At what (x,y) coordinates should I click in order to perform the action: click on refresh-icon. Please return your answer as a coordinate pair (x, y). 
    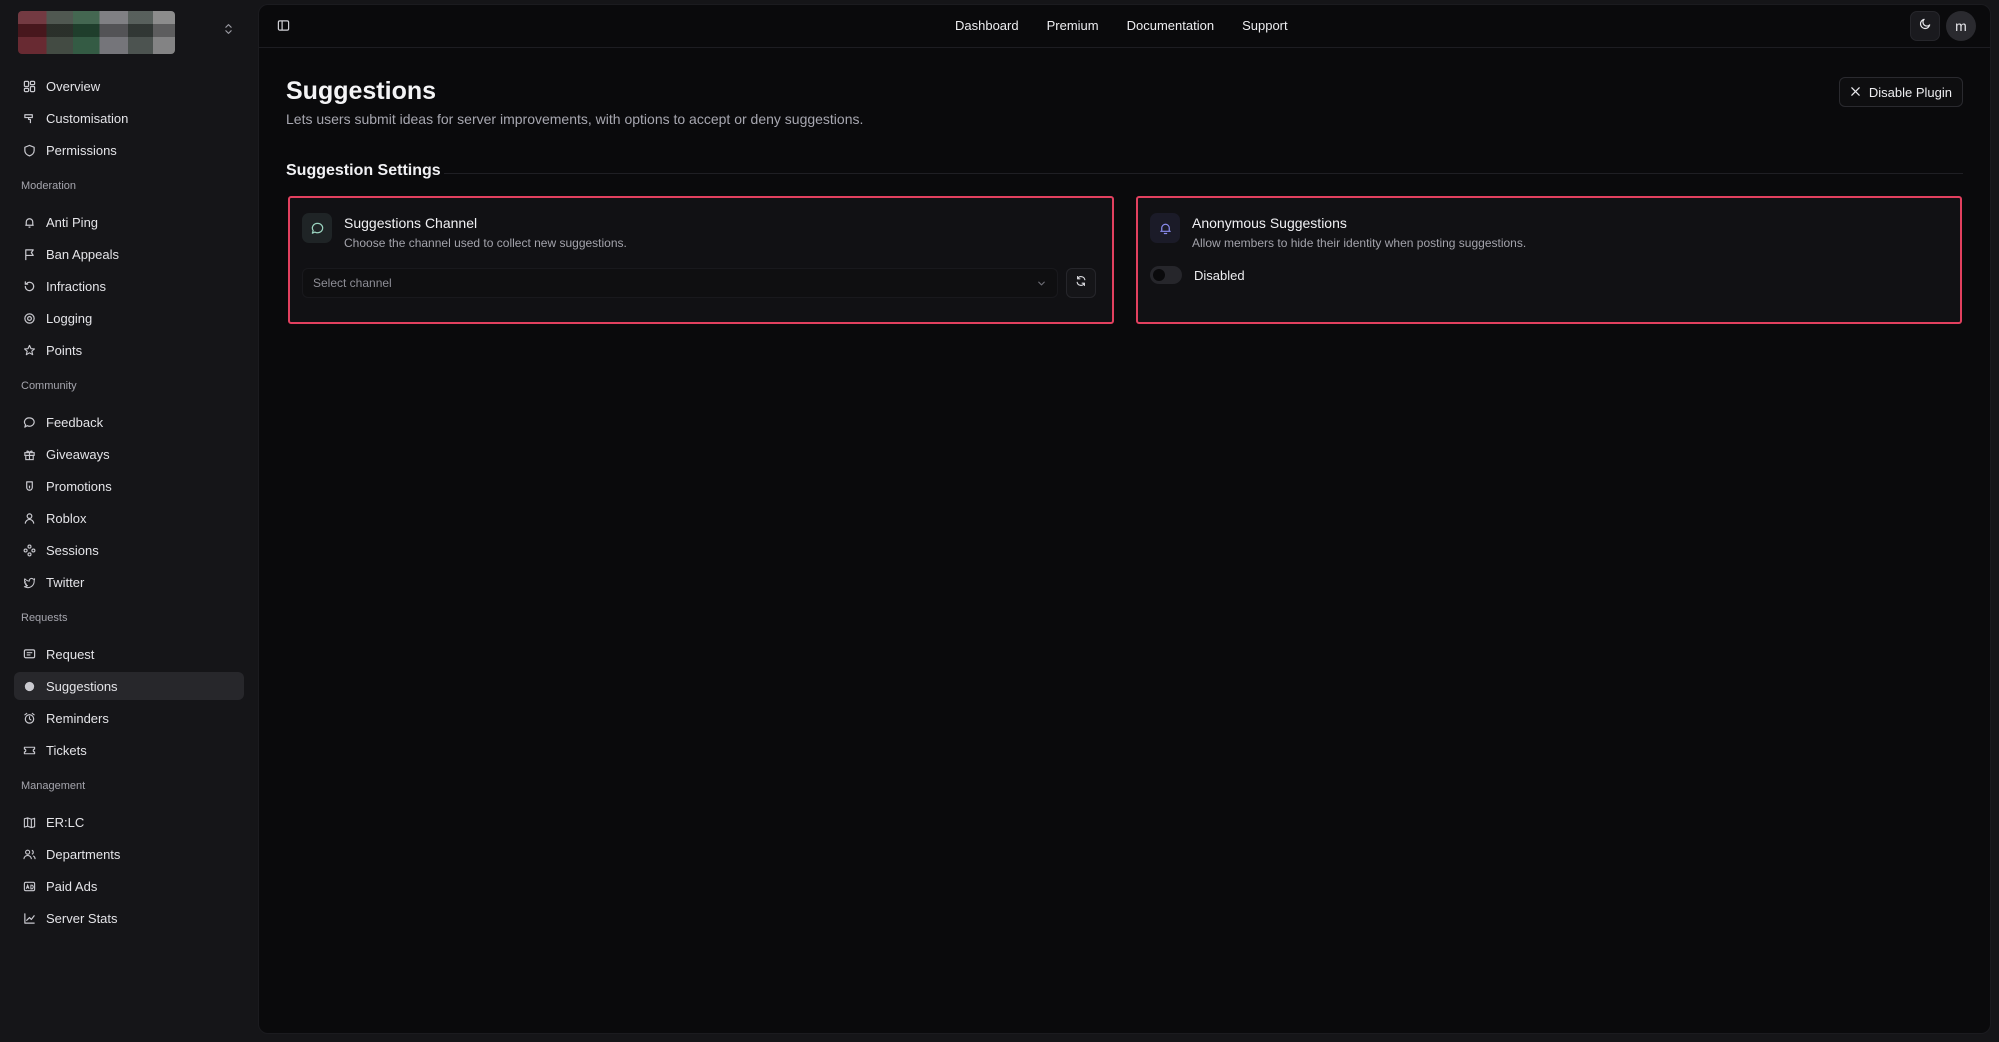
    Looking at the image, I should click on (1081, 283).